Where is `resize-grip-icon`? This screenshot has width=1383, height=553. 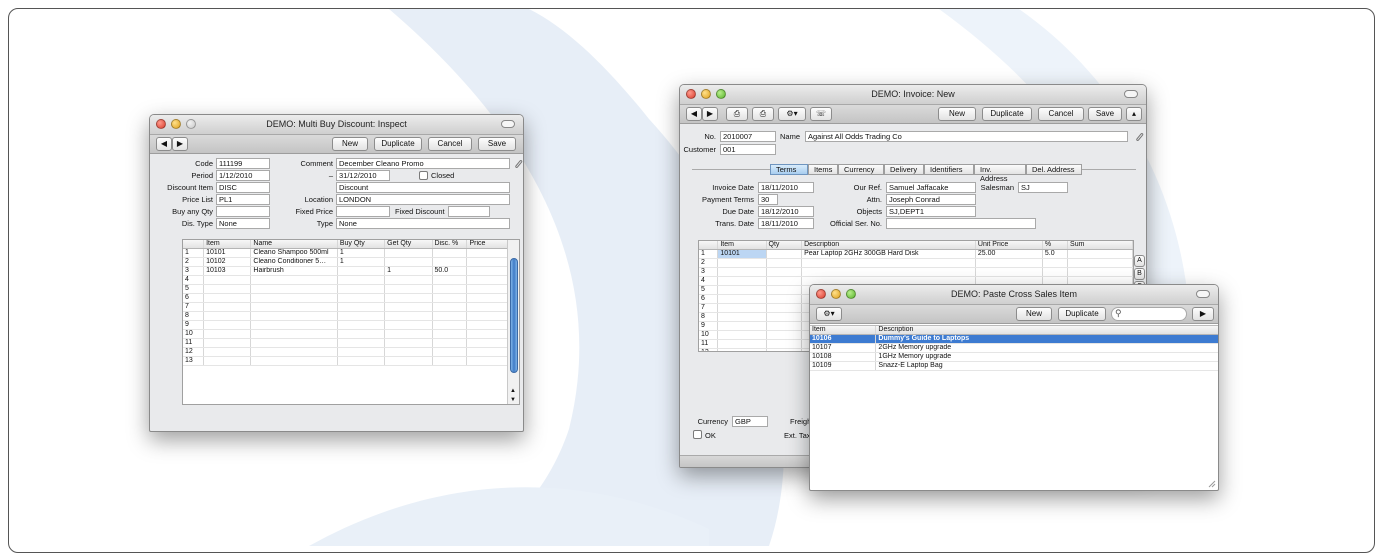
resize-grip-icon is located at coordinates (1212, 484).